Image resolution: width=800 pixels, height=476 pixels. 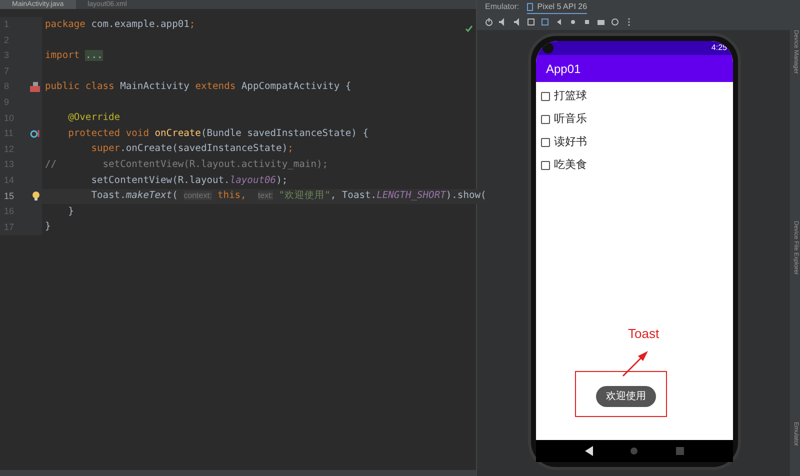 What do you see at coordinates (489, 22) in the screenshot?
I see `power-icon` at bounding box center [489, 22].